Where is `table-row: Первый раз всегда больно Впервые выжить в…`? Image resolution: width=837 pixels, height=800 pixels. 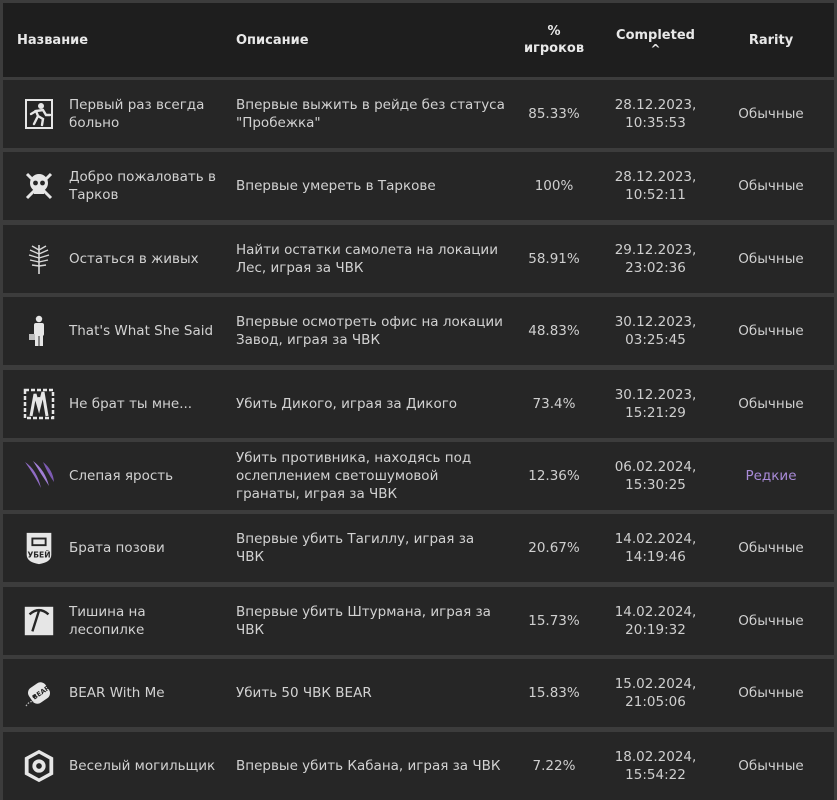 table-row: Первый раз всегда больно Впервые выжить в… is located at coordinates (418, 114).